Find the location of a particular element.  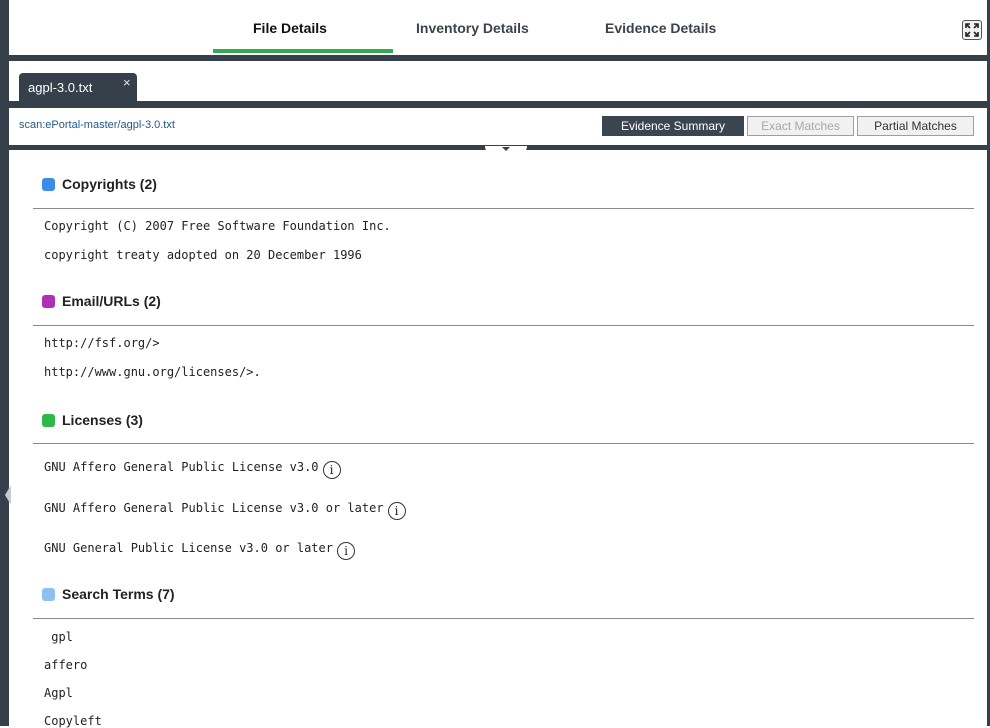

left-frame-border is located at coordinates (4, 363).